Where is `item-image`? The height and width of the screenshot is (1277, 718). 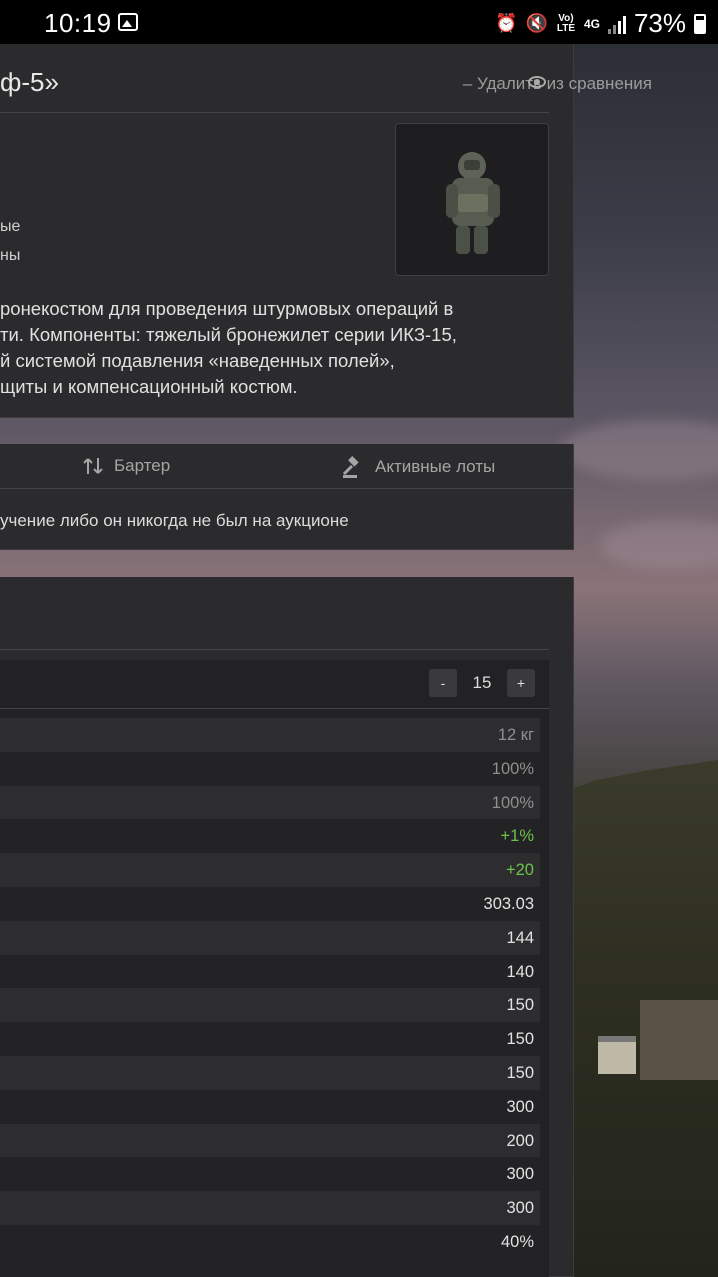 item-image is located at coordinates (472, 199).